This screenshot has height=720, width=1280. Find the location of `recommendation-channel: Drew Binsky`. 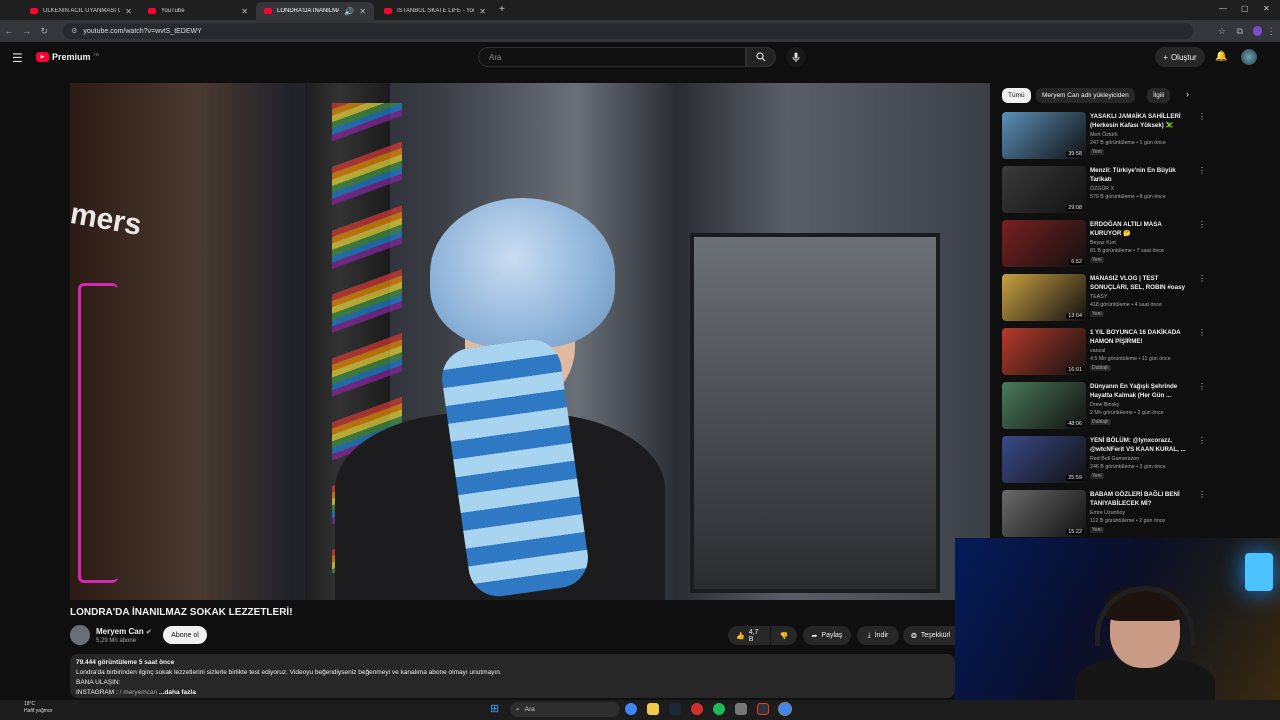

recommendation-channel: Drew Binsky is located at coordinates (1104, 405).